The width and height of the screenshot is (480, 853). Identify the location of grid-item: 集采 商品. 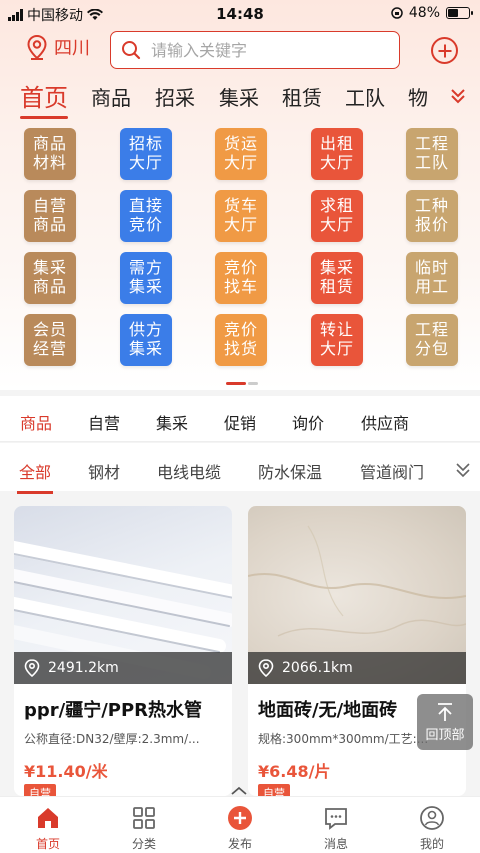
(50, 278).